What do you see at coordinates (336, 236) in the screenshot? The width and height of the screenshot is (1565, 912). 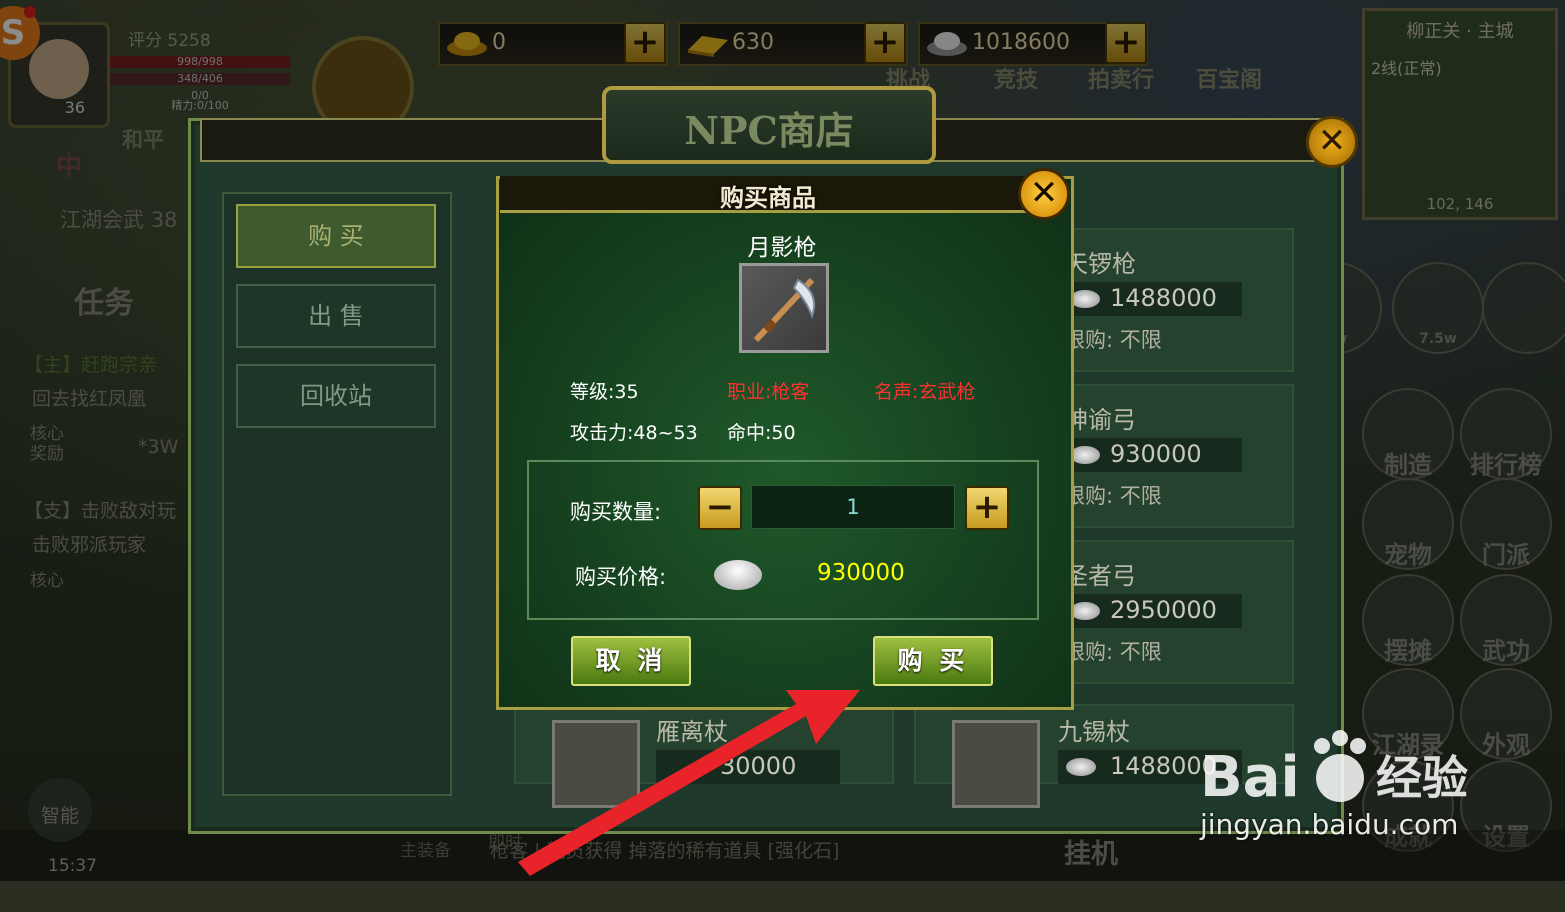 I see `tab-buy: 购 买` at bounding box center [336, 236].